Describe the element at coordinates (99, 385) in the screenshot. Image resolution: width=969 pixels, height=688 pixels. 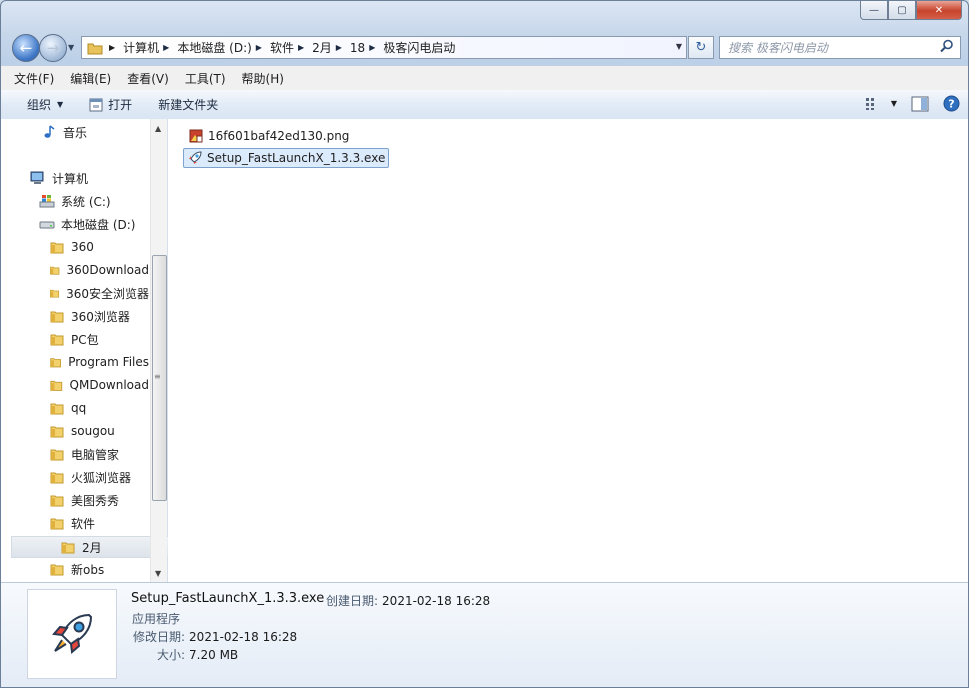
I see `sidebar-item: QMDownload` at that location.